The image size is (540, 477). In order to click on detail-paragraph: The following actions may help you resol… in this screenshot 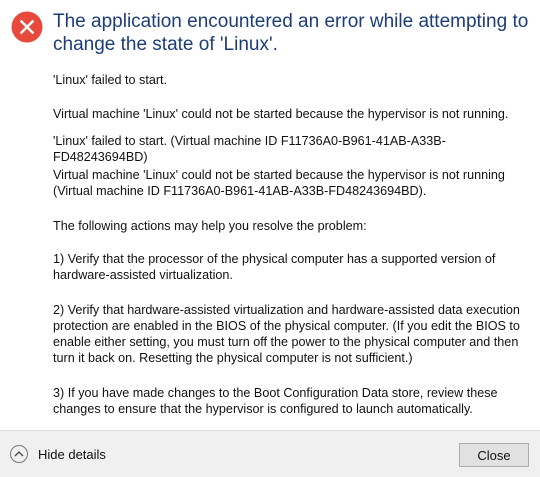, I will do `click(210, 226)`.